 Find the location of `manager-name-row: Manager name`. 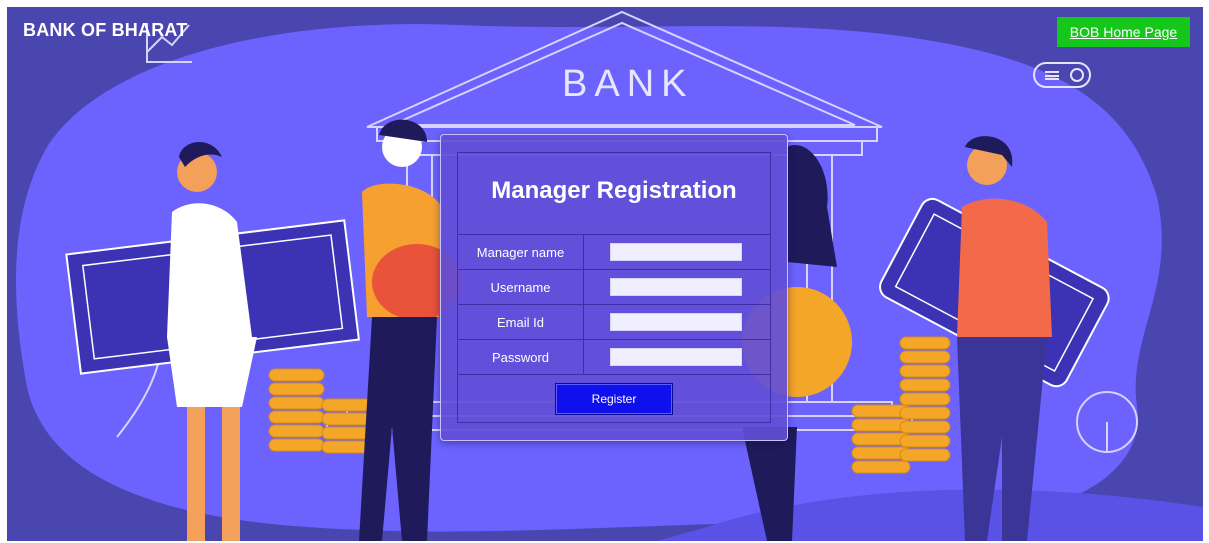

manager-name-row: Manager name is located at coordinates (614, 251).